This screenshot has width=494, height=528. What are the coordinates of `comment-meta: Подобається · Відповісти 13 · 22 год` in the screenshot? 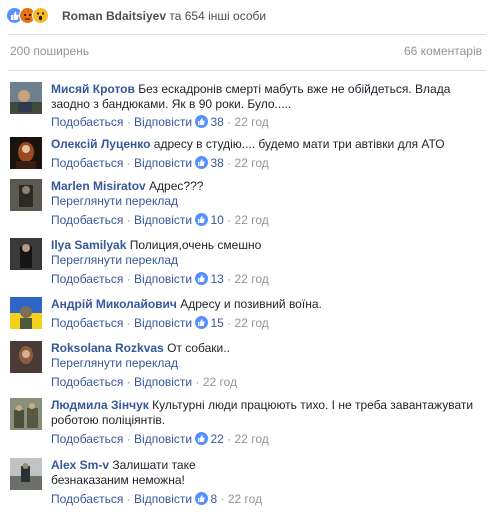 It's located at (270, 279).